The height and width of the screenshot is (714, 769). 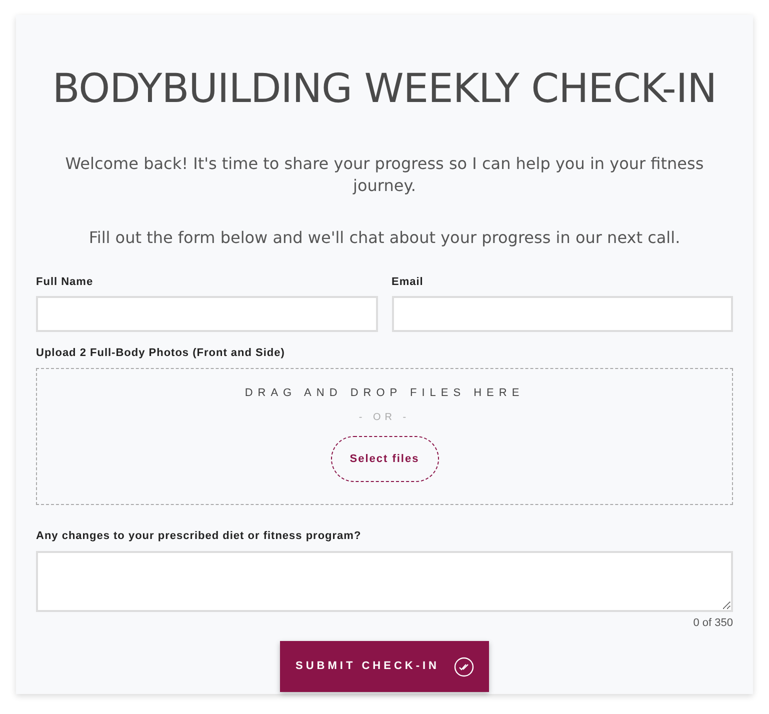 What do you see at coordinates (408, 282) in the screenshot?
I see `field-label: Email` at bounding box center [408, 282].